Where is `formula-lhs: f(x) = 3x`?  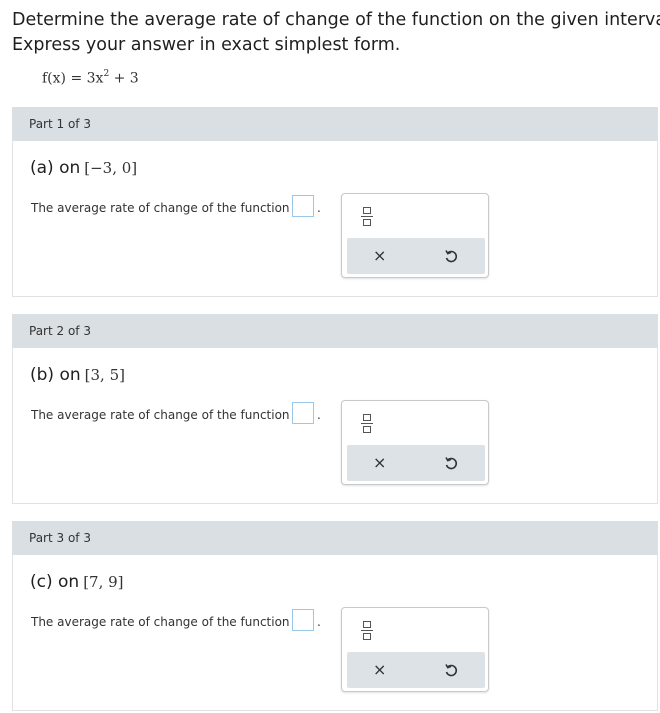
formula-lhs: f(x) = 3x is located at coordinates (73, 78).